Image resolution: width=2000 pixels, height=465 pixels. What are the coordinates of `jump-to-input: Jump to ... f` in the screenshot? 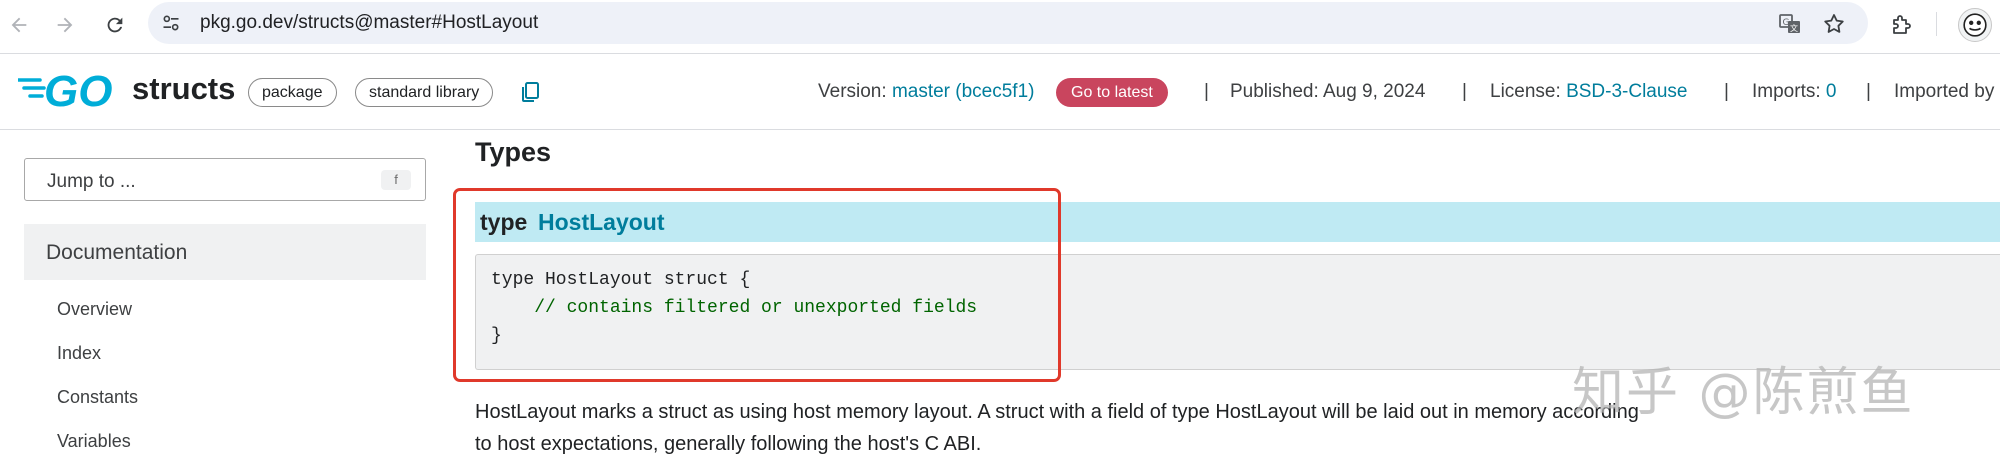 It's located at (225, 179).